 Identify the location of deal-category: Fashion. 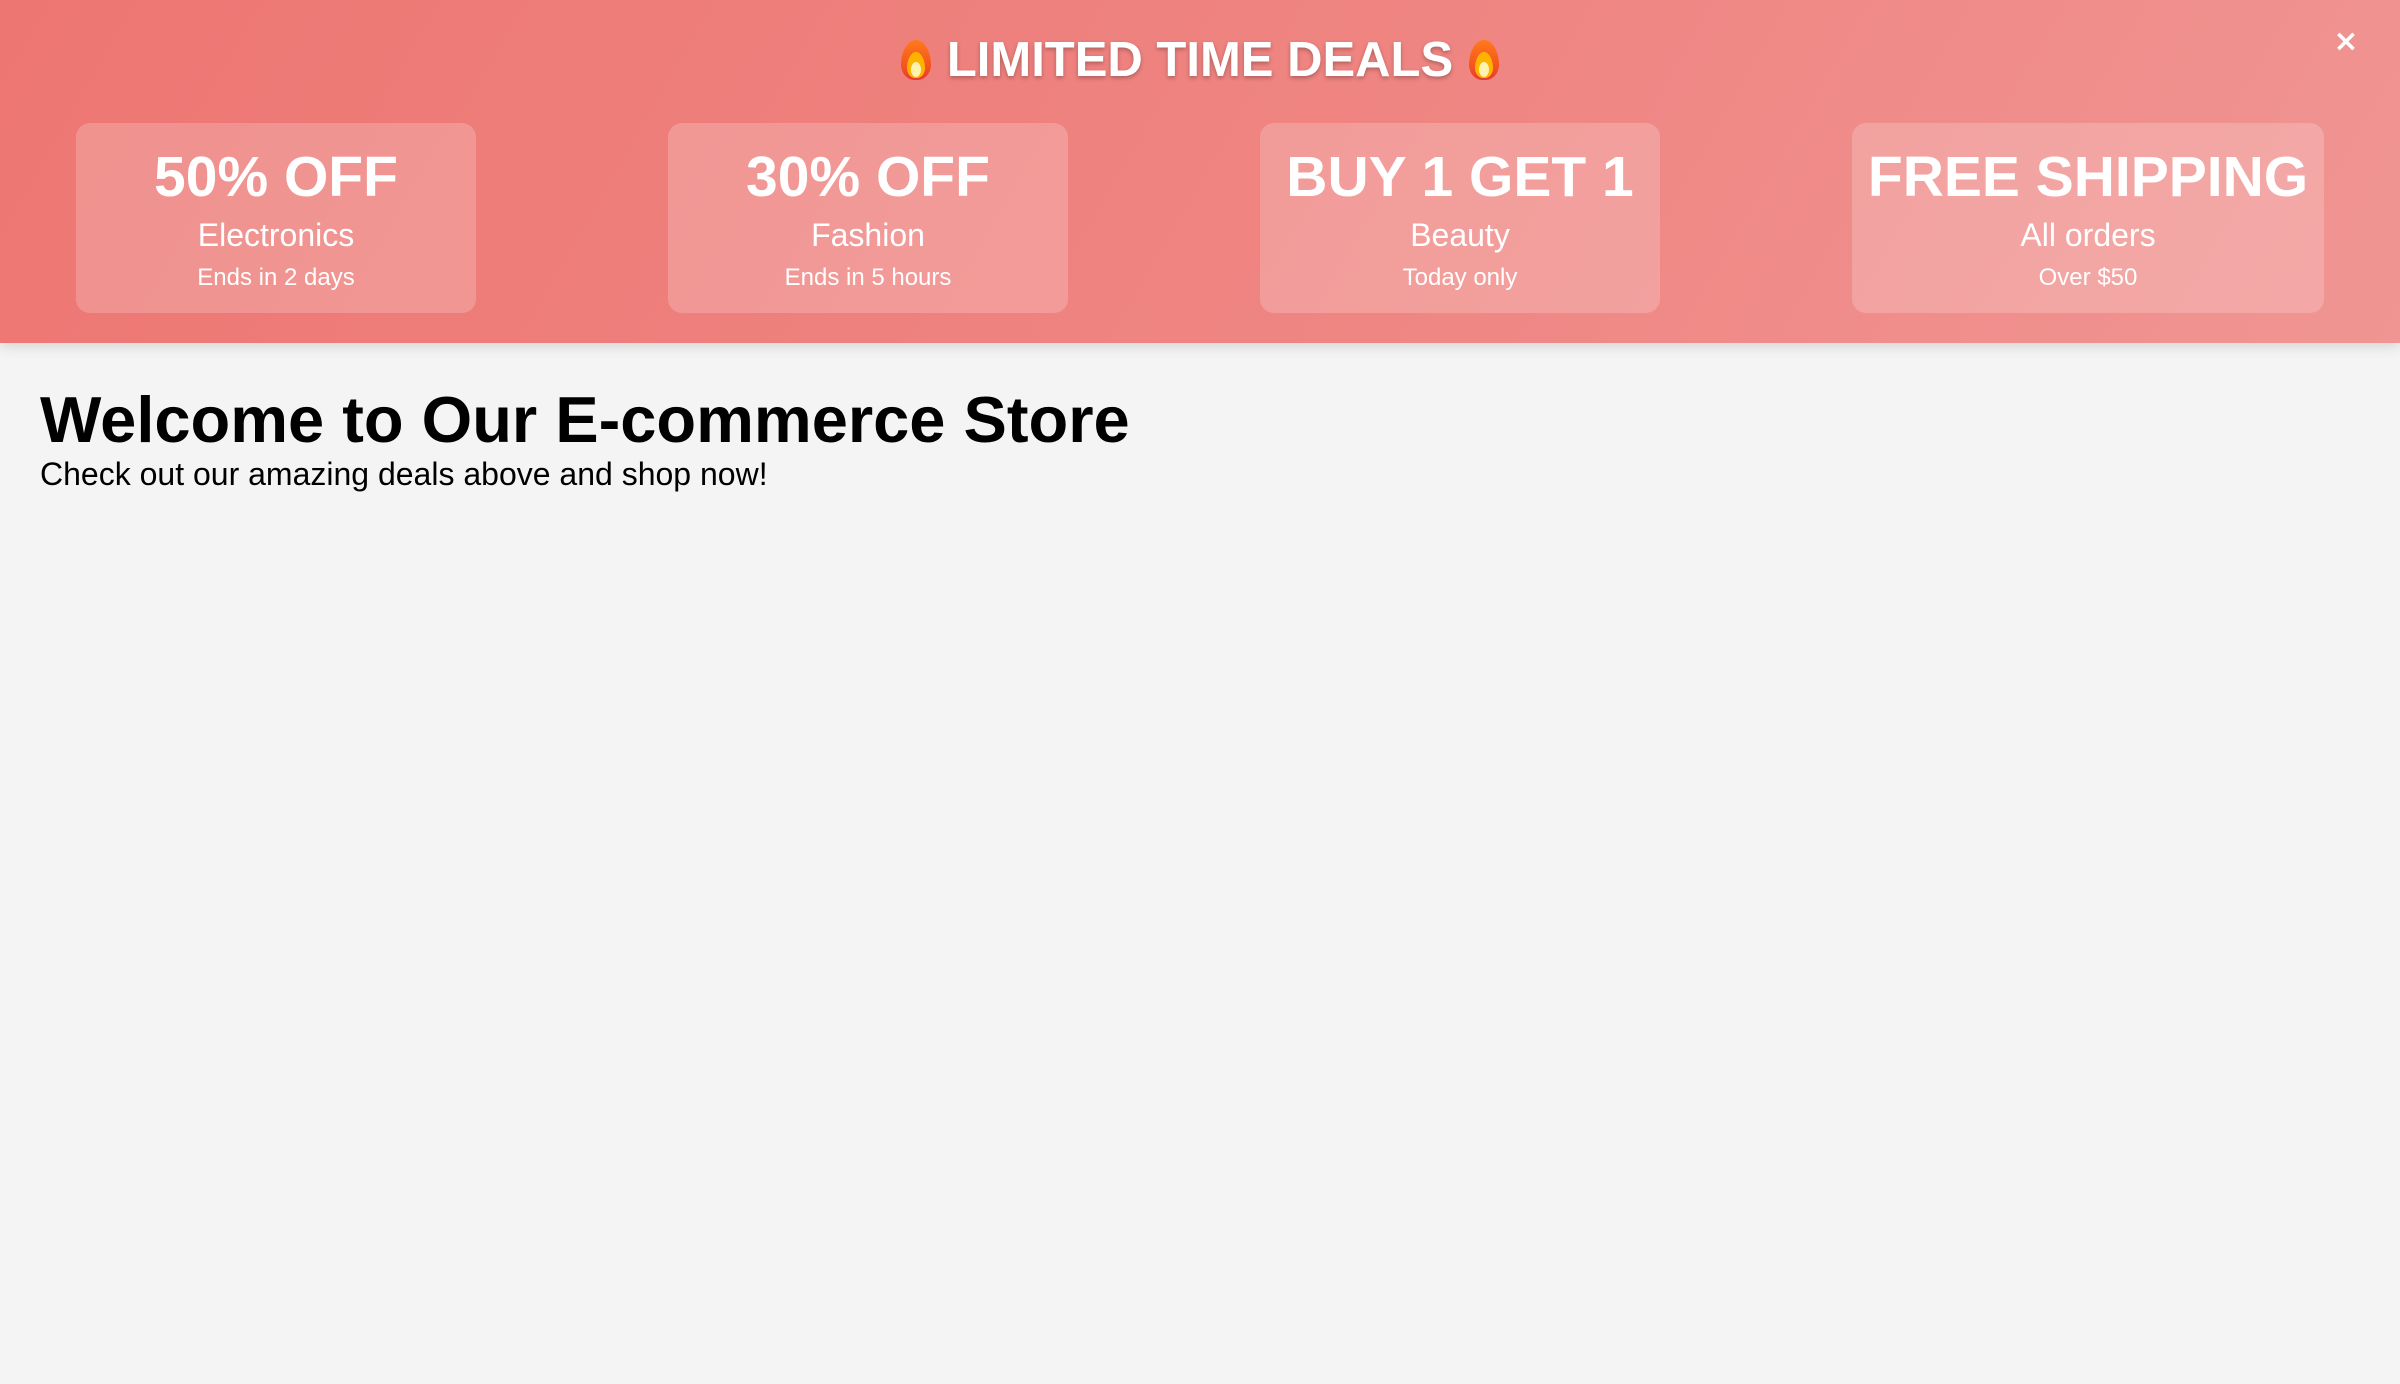
(868, 235).